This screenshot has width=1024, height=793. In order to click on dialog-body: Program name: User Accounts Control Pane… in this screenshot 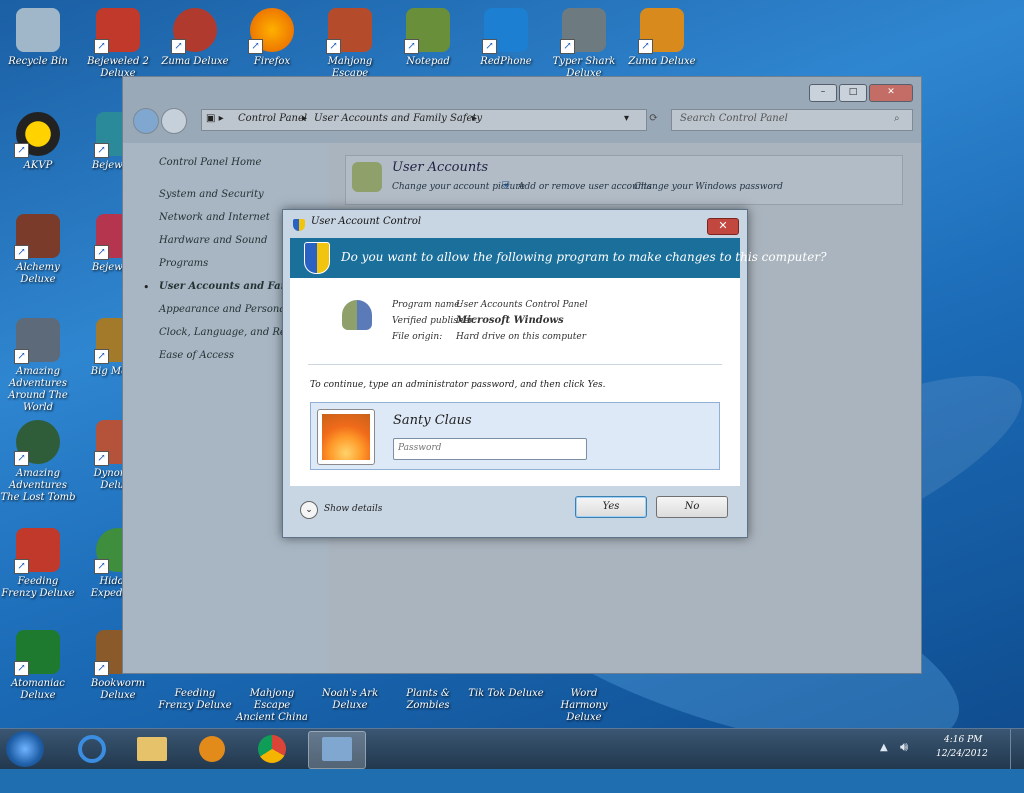, I will do `click(515, 382)`.